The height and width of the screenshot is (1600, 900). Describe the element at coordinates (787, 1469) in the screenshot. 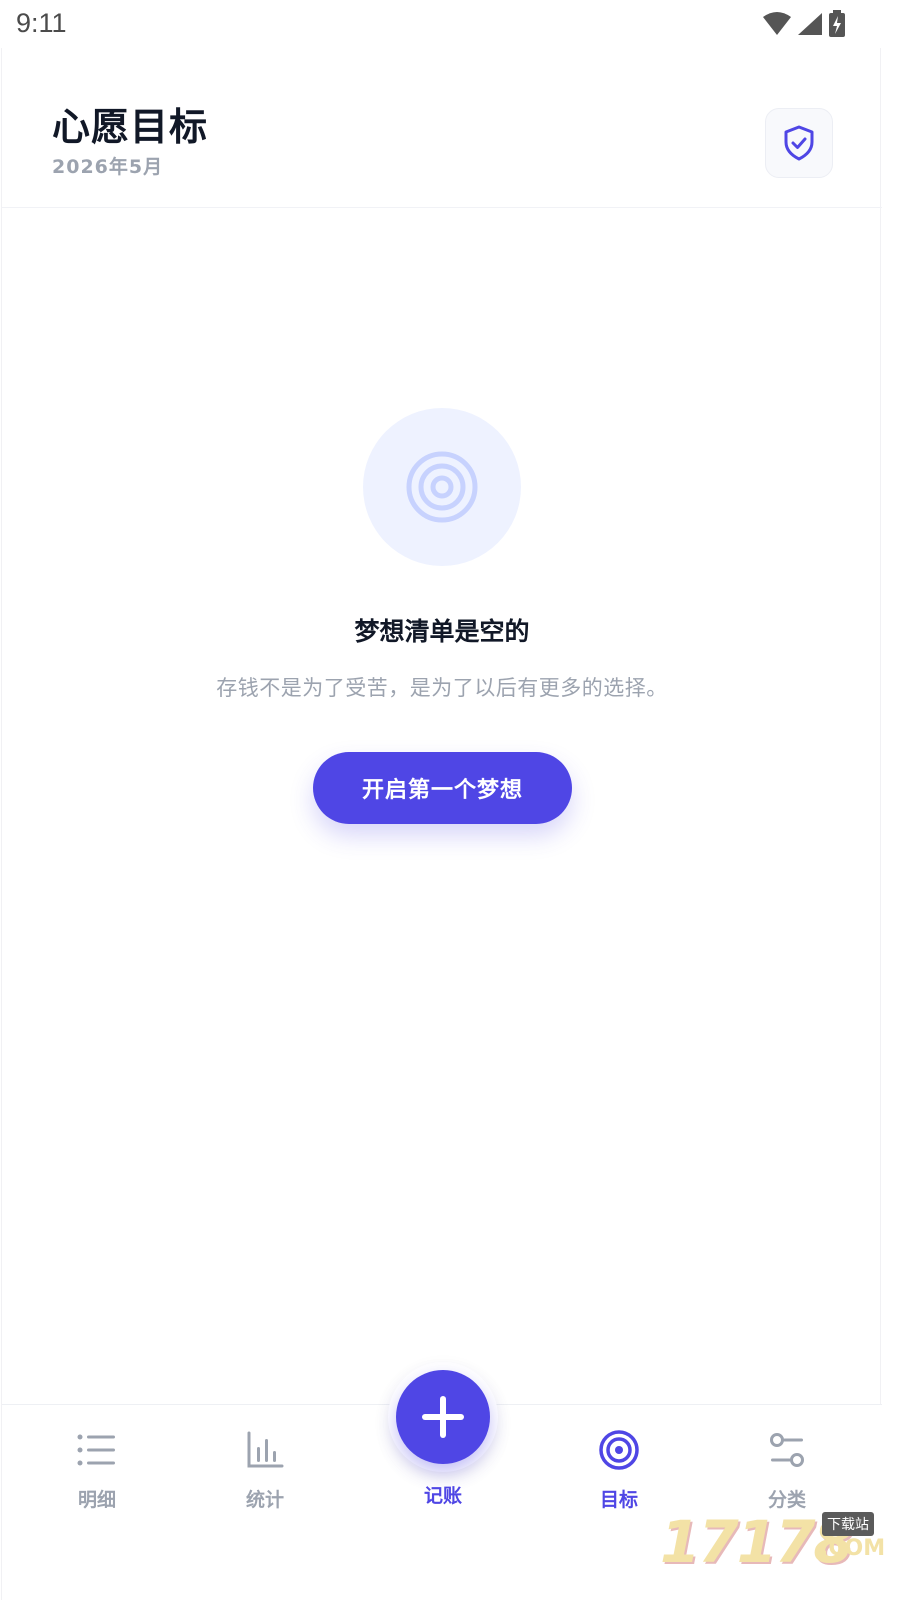

I see `nav-item-categories: 分类` at that location.